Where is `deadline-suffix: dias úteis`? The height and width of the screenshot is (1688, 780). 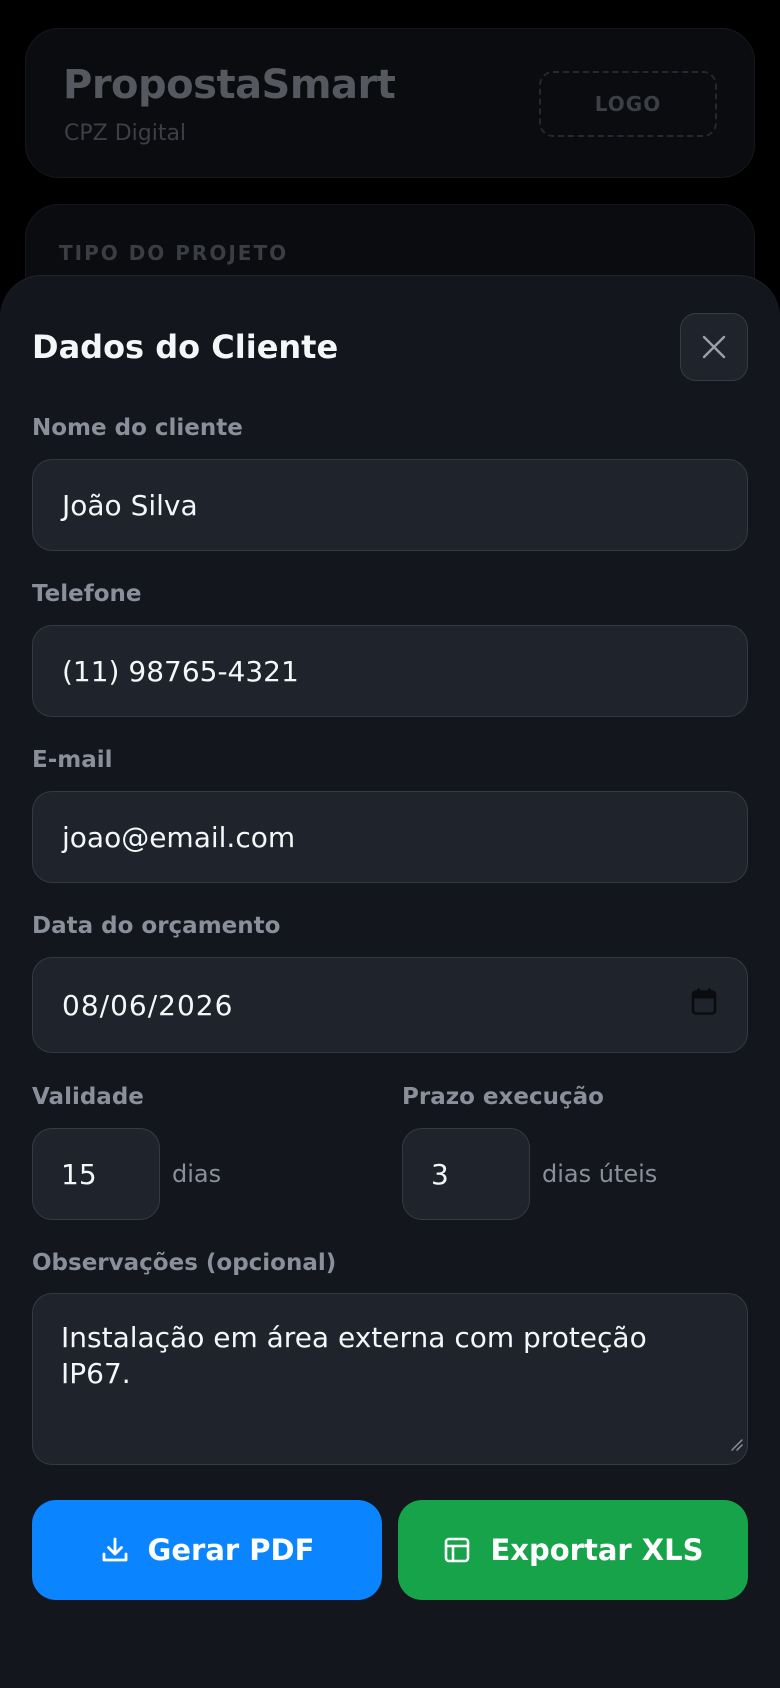
deadline-suffix: dias úteis is located at coordinates (600, 1174).